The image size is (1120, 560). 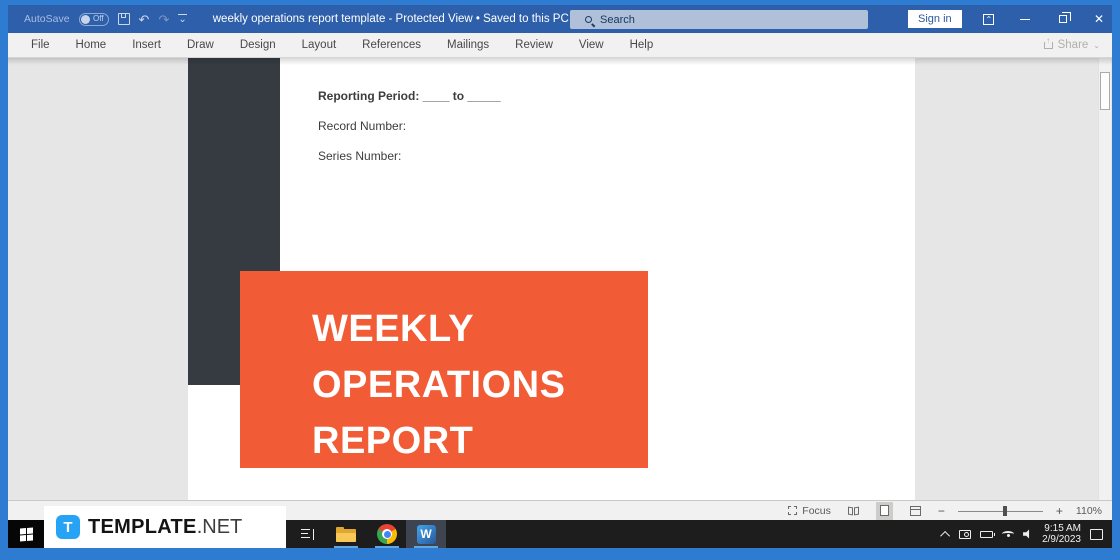 I want to click on zoom-out-button: −, so click(x=941, y=511).